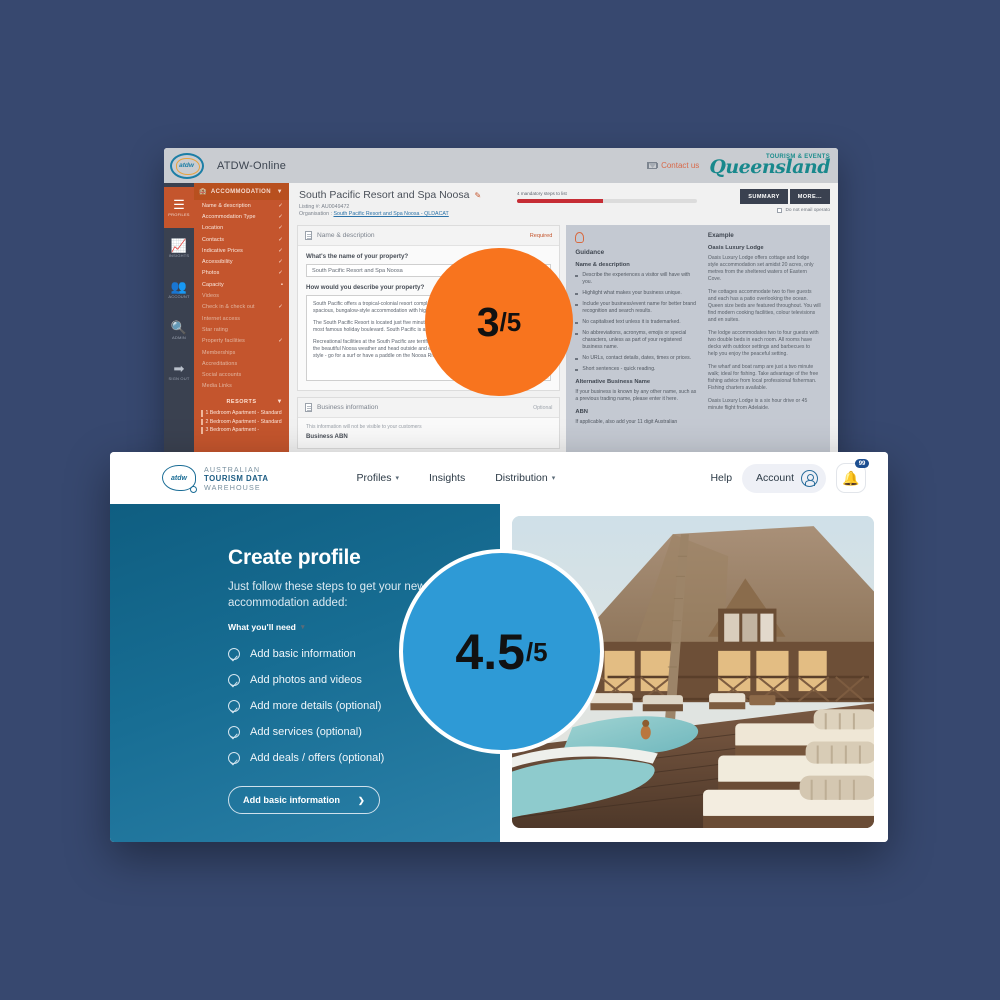 The height and width of the screenshot is (1000, 1000). I want to click on nav-item: Capacity ▪, so click(241, 284).